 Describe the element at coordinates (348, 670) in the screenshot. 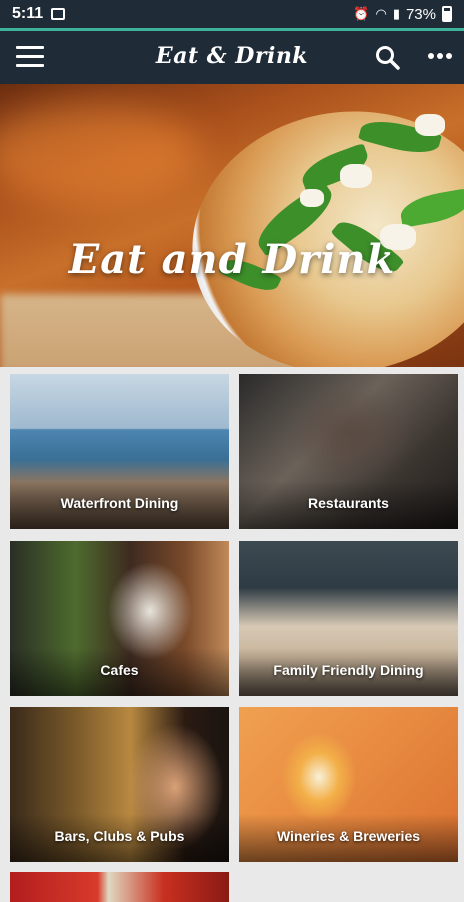

I see `category-label: Family Friendly Dining` at that location.